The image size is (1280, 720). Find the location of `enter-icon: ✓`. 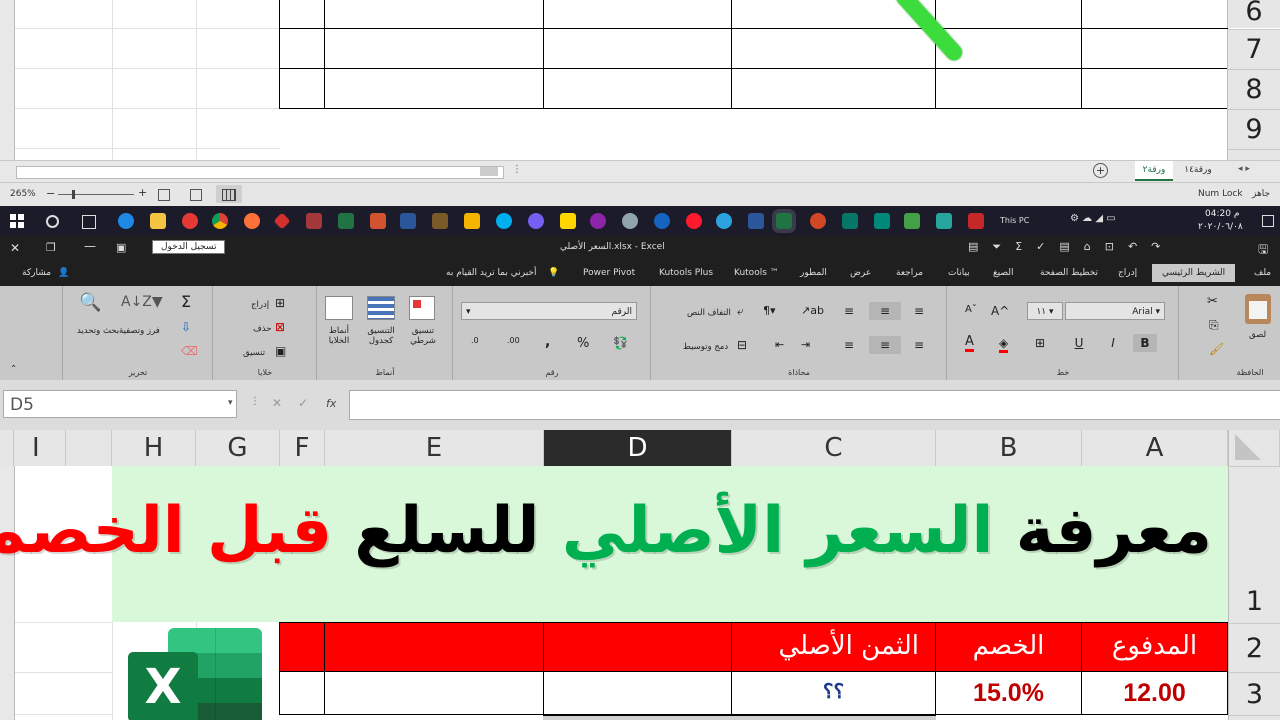

enter-icon: ✓ is located at coordinates (303, 403).